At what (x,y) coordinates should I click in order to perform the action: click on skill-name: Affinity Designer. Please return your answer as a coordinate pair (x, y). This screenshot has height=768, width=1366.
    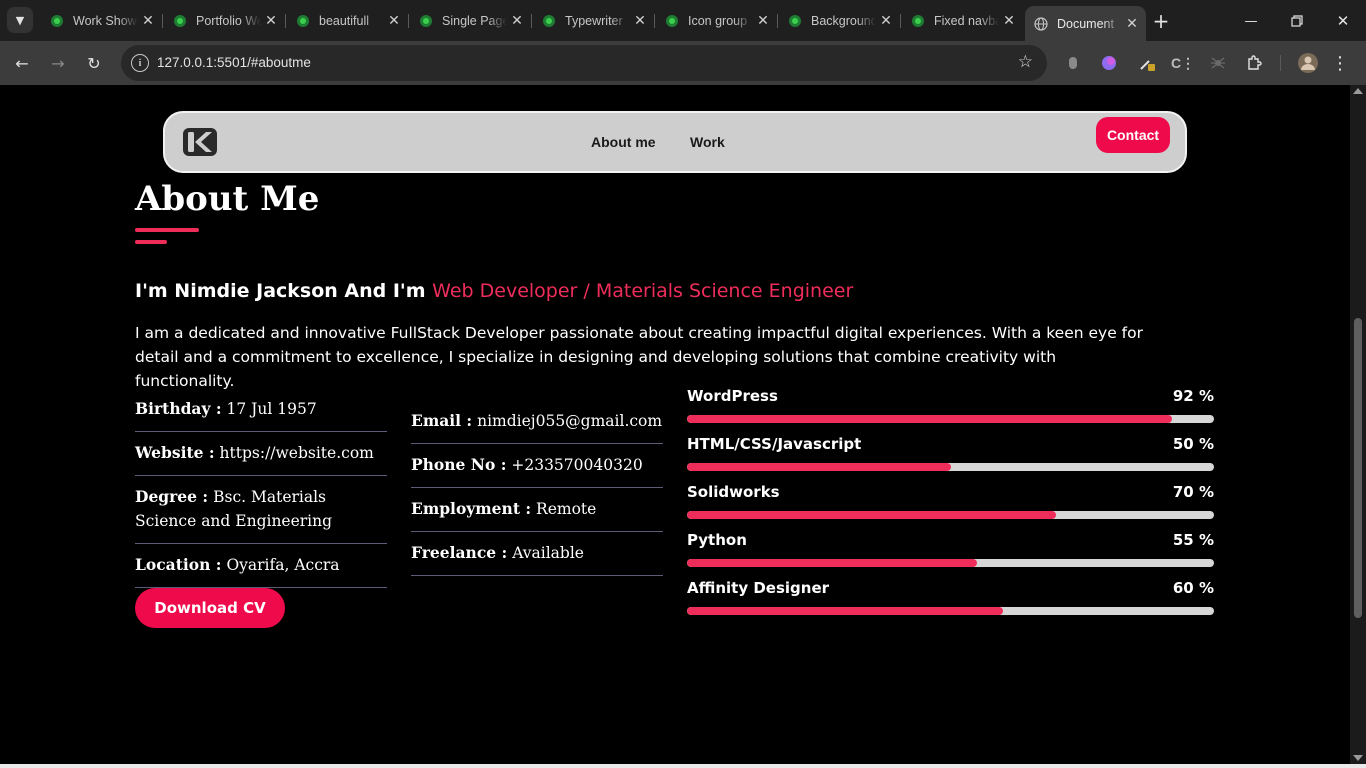
    Looking at the image, I should click on (758, 588).